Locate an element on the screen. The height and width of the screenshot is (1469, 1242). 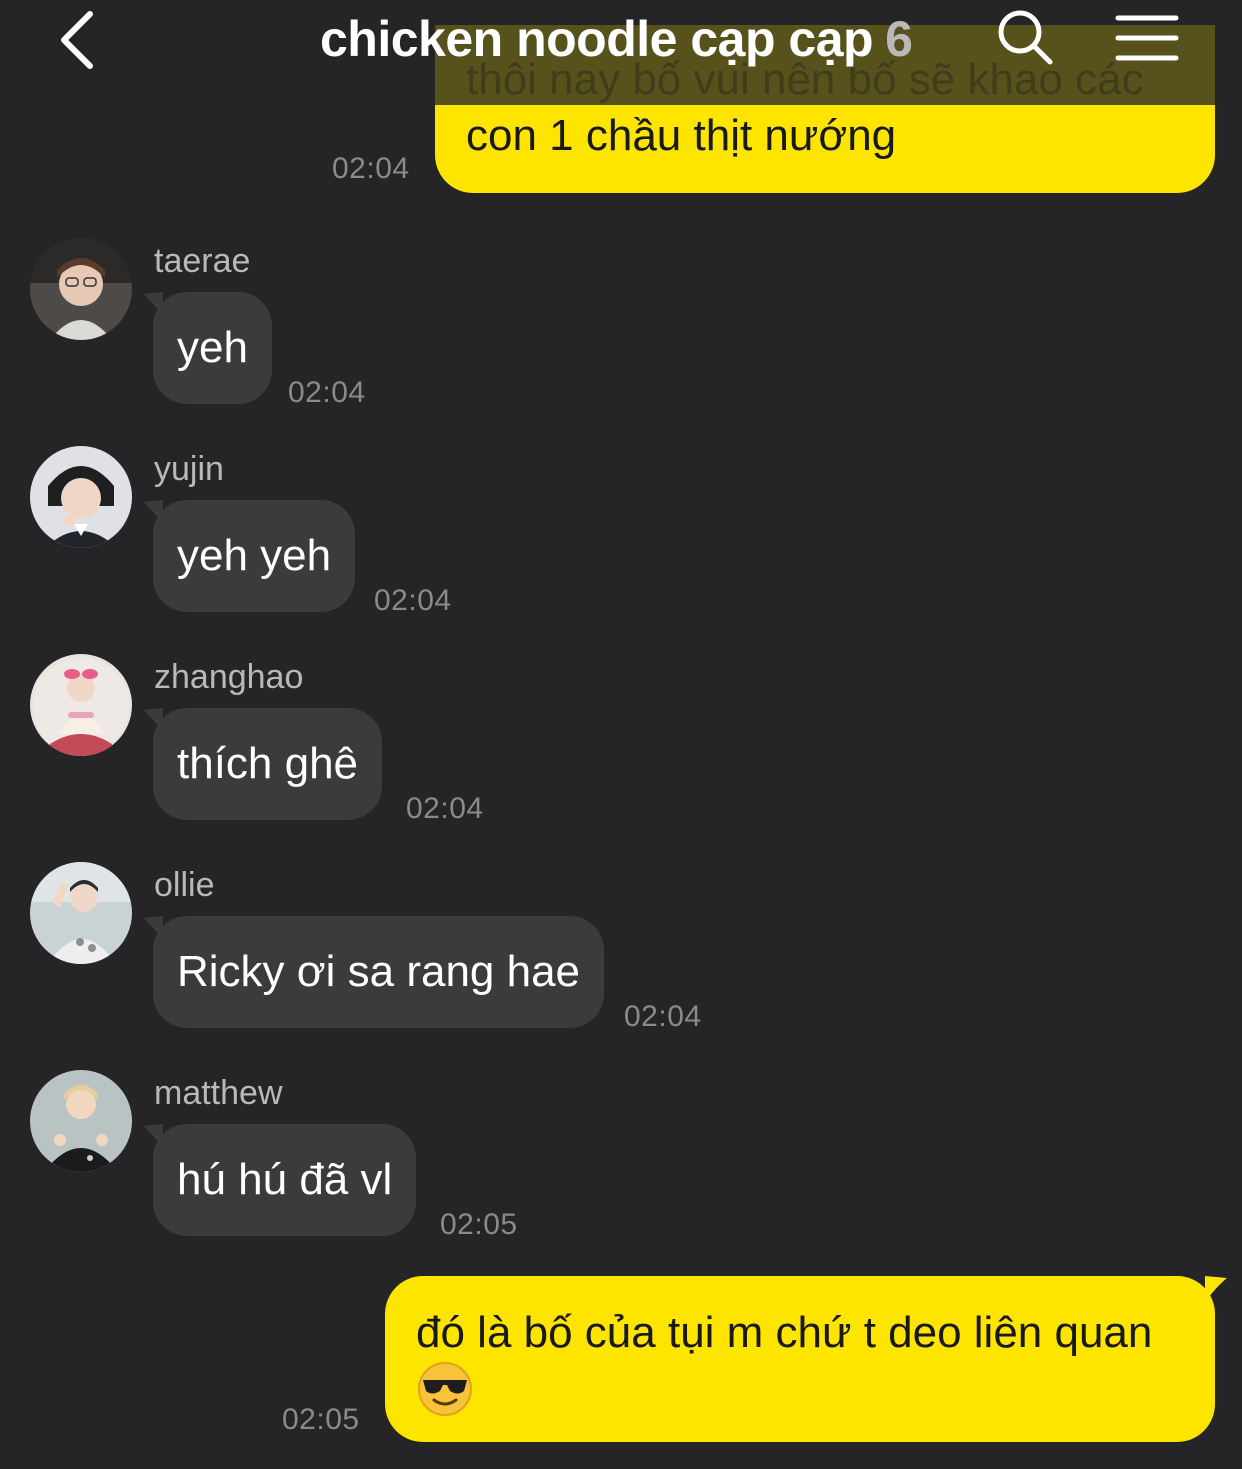
message-text: yeh yeh is located at coordinates (254, 555).